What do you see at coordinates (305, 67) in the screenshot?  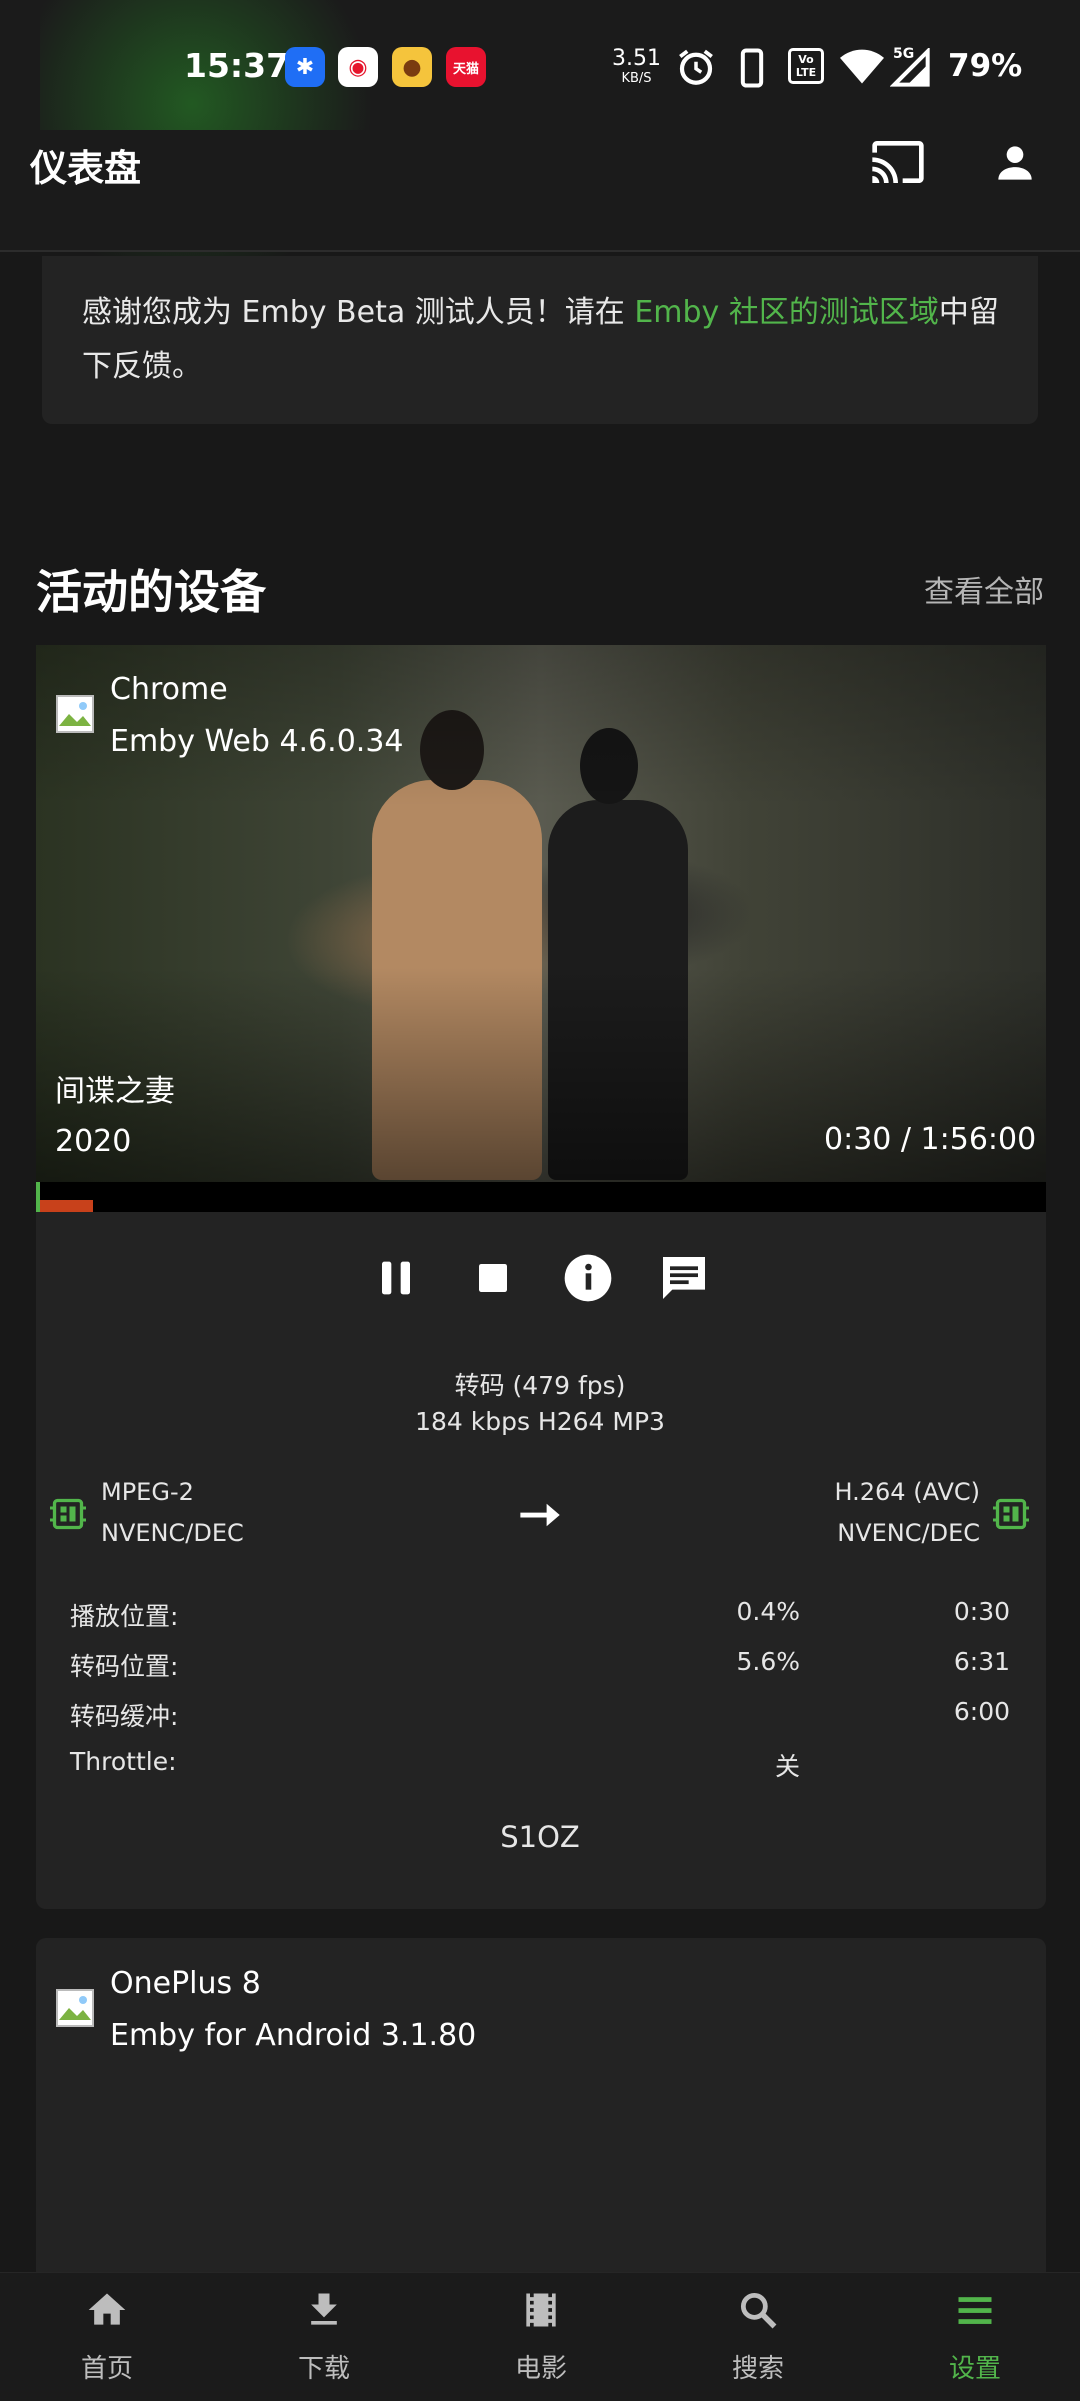 I see `bubble-star-icon: ✱` at bounding box center [305, 67].